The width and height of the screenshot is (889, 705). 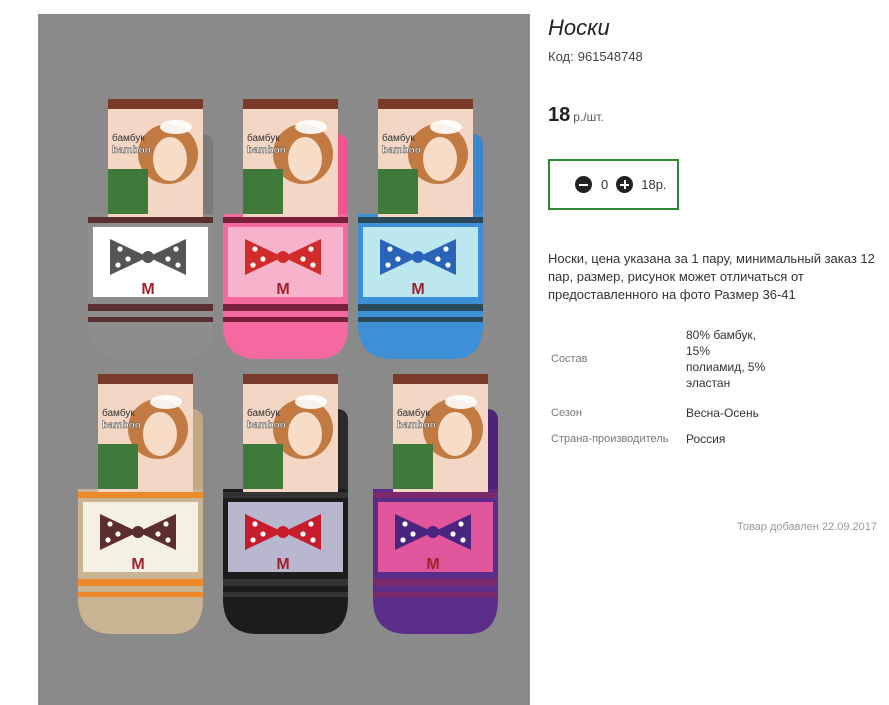 What do you see at coordinates (613, 184) in the screenshot?
I see `quantity-stepper: 0 18р.` at bounding box center [613, 184].